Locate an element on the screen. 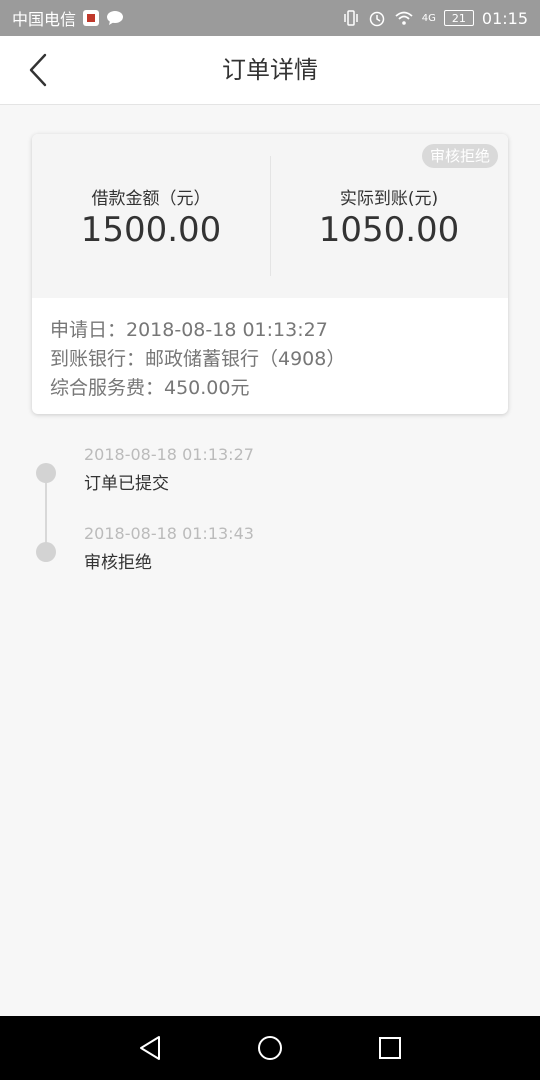  nav-back-button is located at coordinates (150, 1048).